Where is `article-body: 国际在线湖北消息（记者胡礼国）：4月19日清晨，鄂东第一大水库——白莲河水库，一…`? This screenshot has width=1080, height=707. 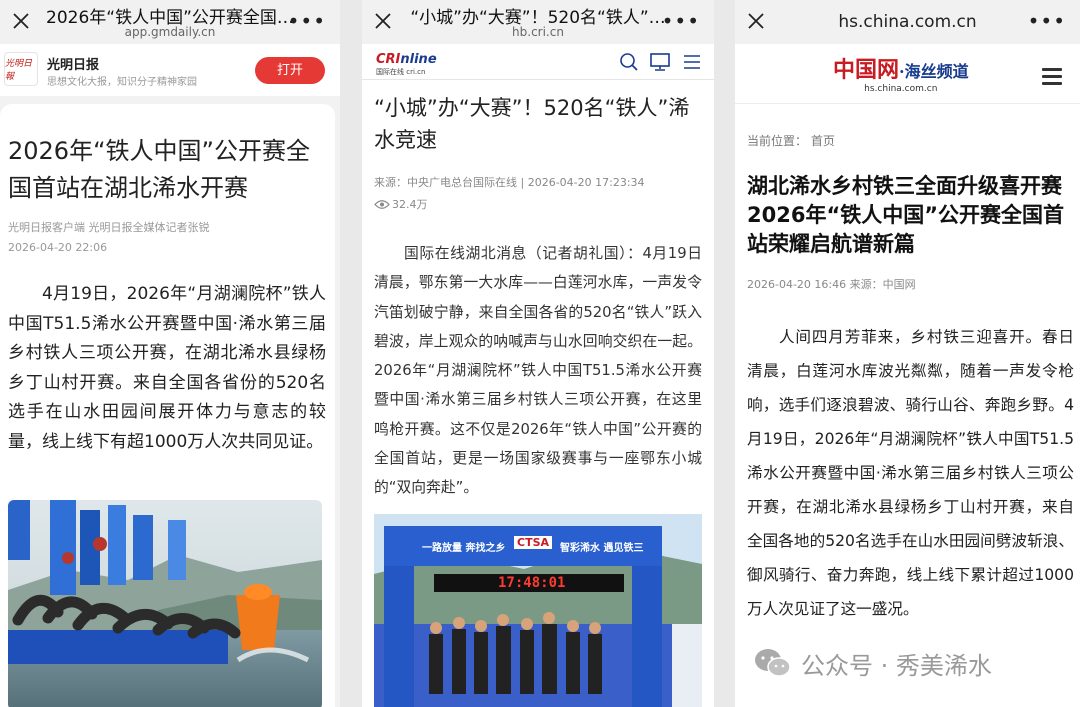
article-body: 国际在线湖北消息（记者胡礼国）：4月19日清晨，鄂东第一大水库——白莲河水库，一… is located at coordinates (538, 371).